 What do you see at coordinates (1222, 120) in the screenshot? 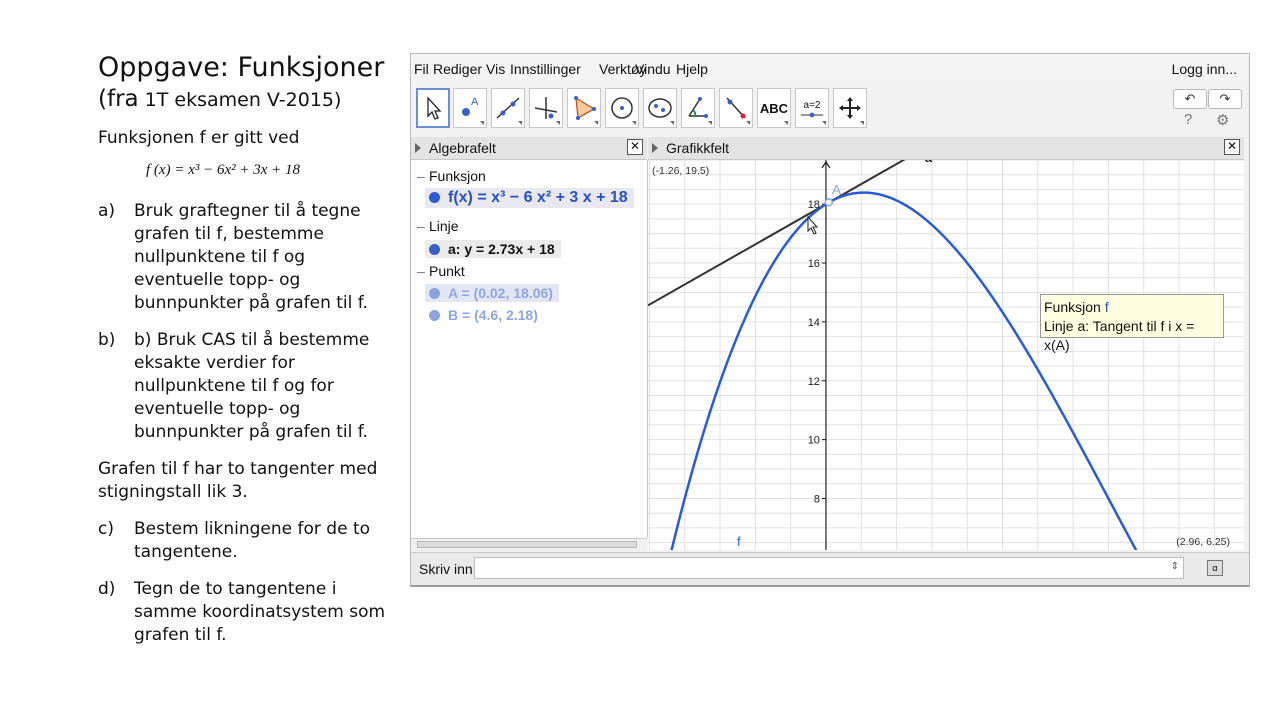
I see `settings-icon: ⚙` at bounding box center [1222, 120].